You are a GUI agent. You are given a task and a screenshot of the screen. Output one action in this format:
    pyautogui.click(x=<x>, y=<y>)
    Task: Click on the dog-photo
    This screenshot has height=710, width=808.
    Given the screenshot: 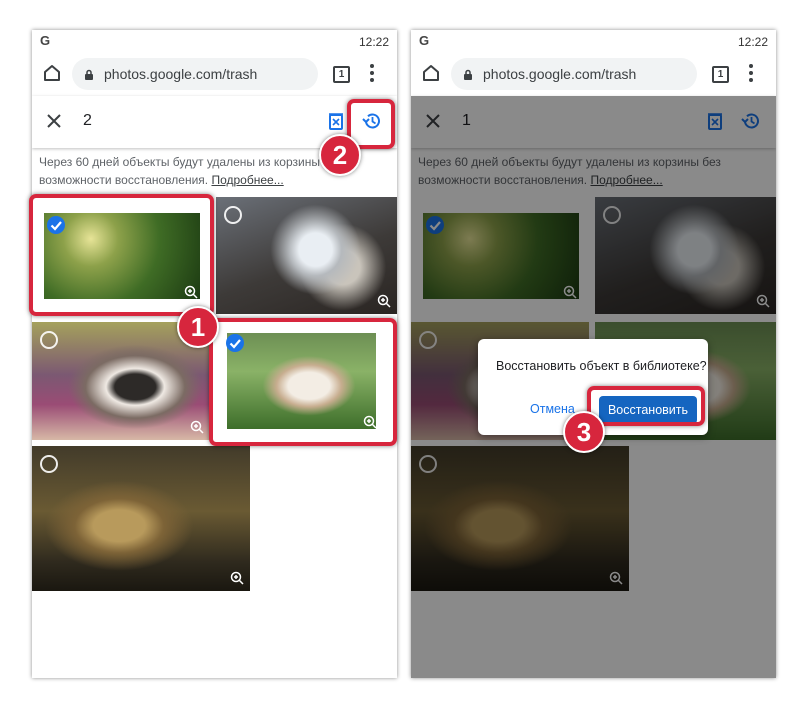 What is the action you would take?
    pyautogui.click(x=306, y=255)
    